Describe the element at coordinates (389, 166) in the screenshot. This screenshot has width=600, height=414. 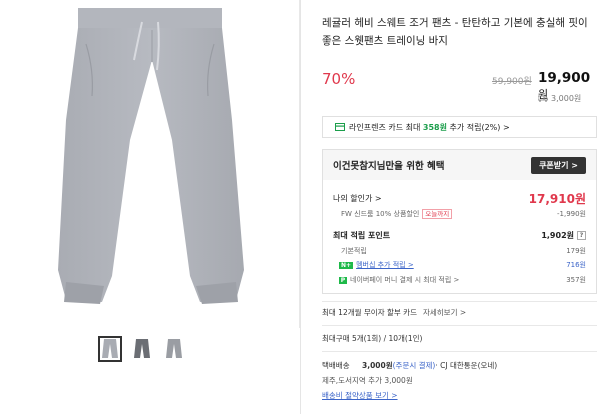
I see `benefit-heading: 이건못참지님만을 위한 혜택` at that location.